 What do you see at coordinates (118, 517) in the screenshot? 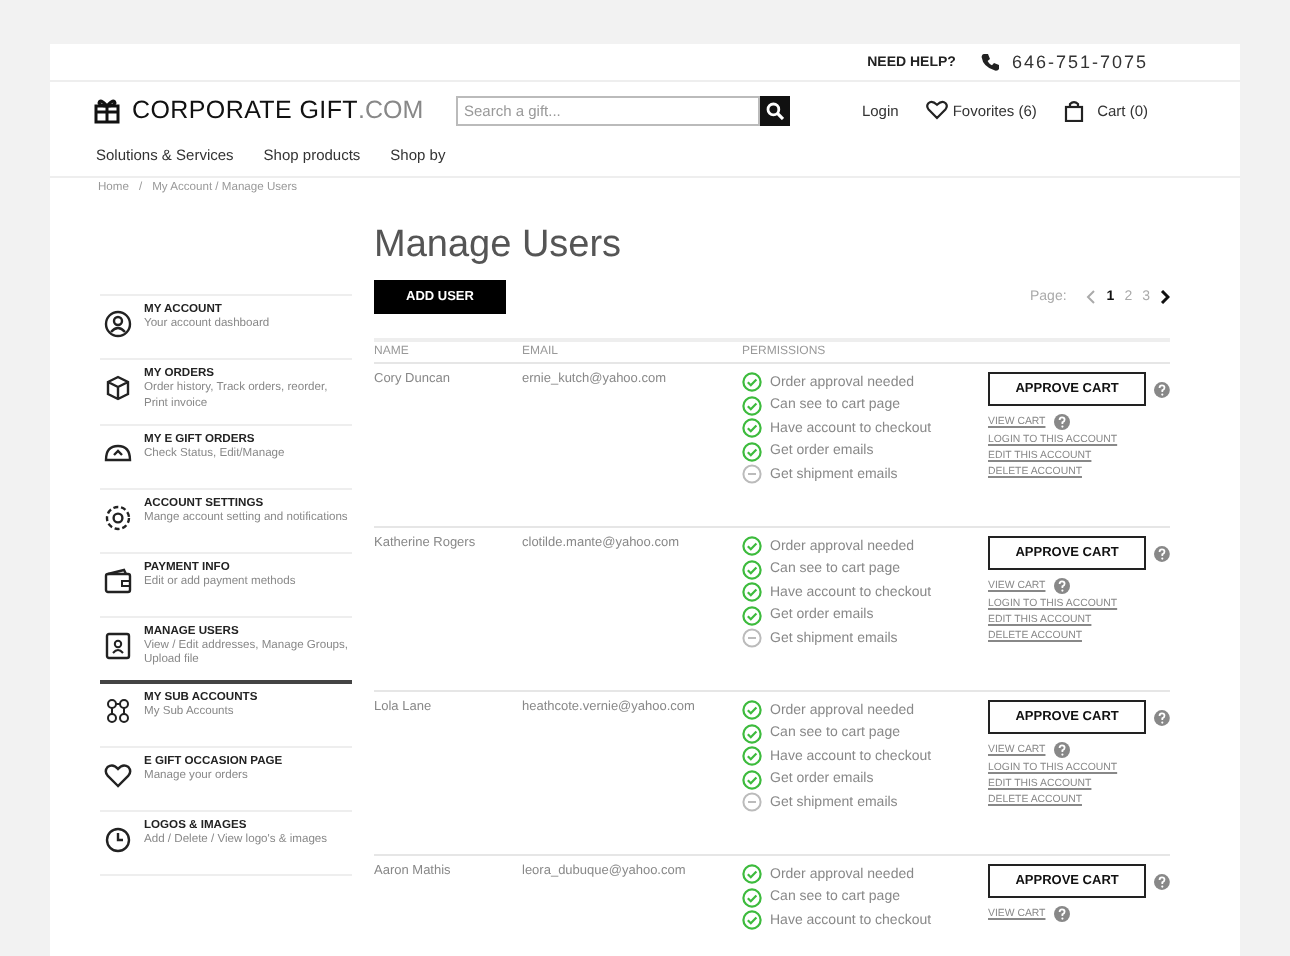
I see `gear-icon` at bounding box center [118, 517].